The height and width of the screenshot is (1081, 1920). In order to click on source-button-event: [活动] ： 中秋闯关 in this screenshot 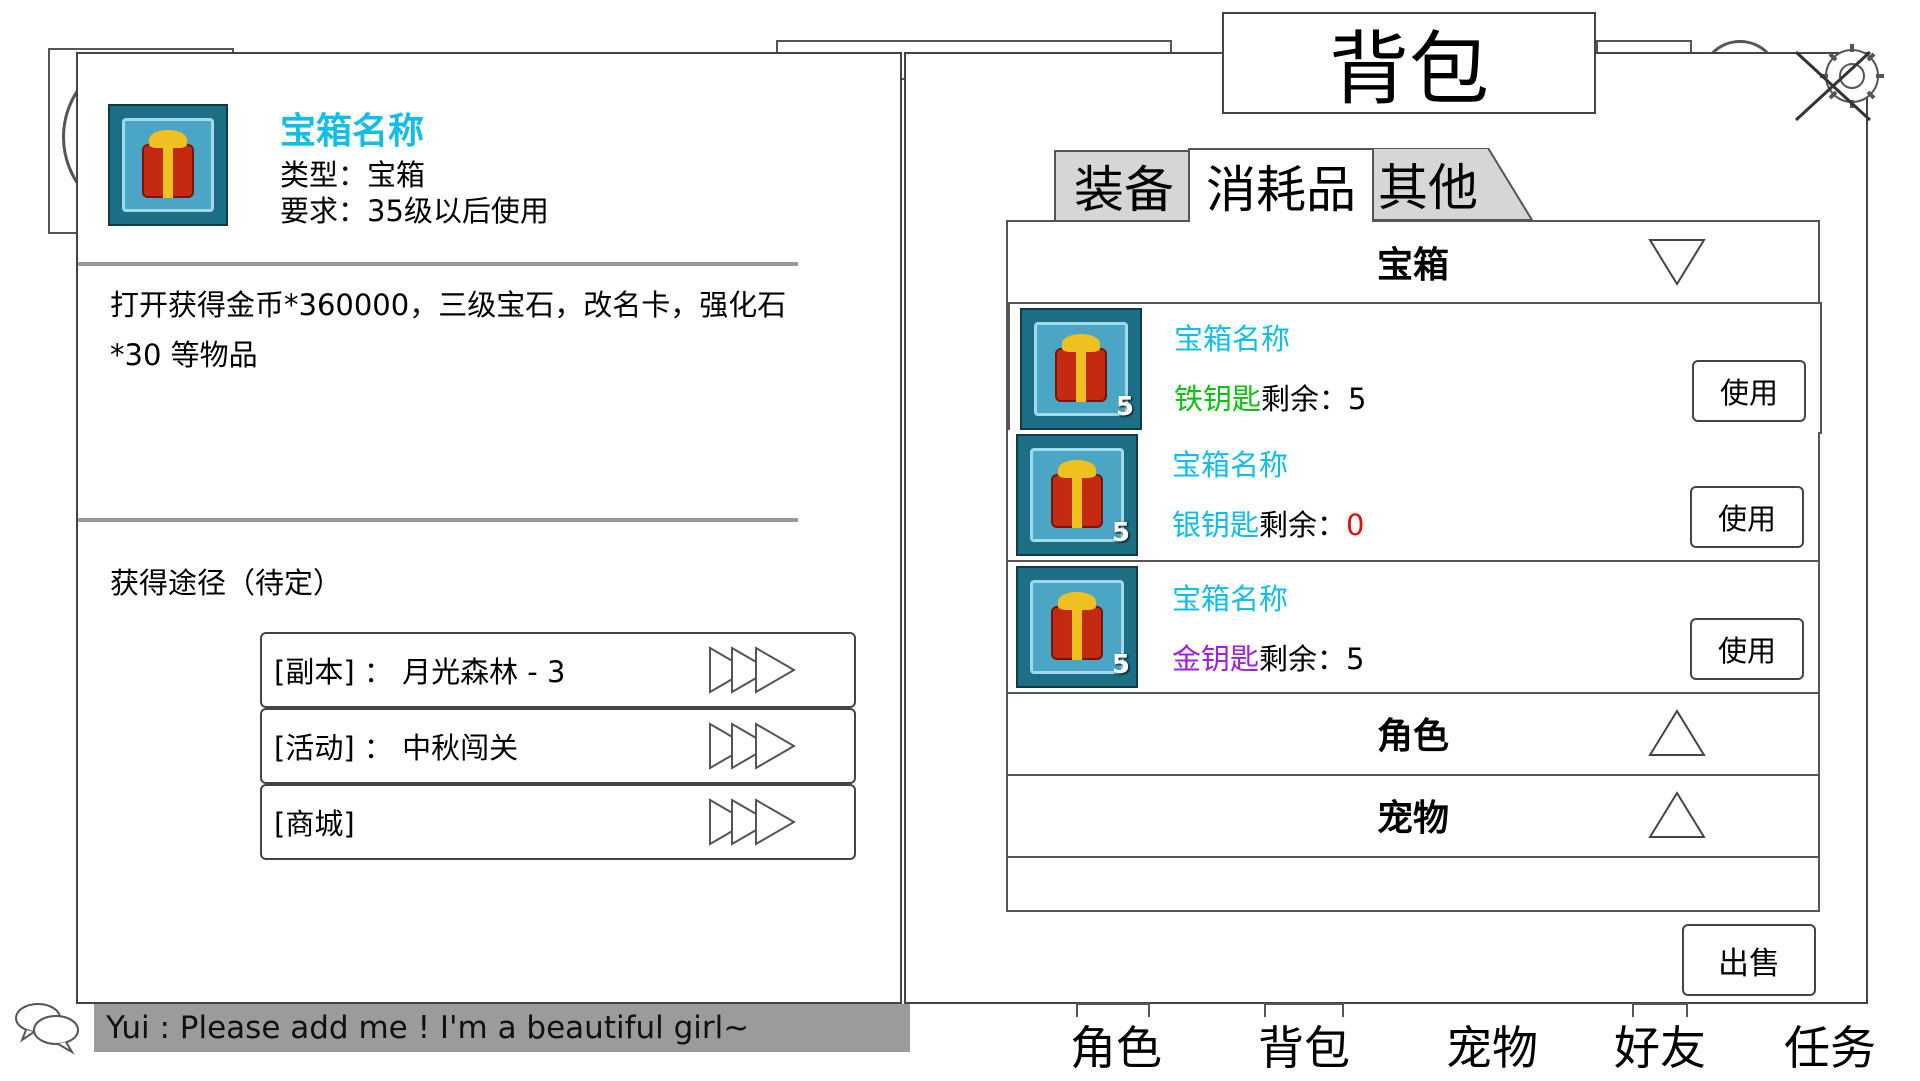, I will do `click(558, 746)`.